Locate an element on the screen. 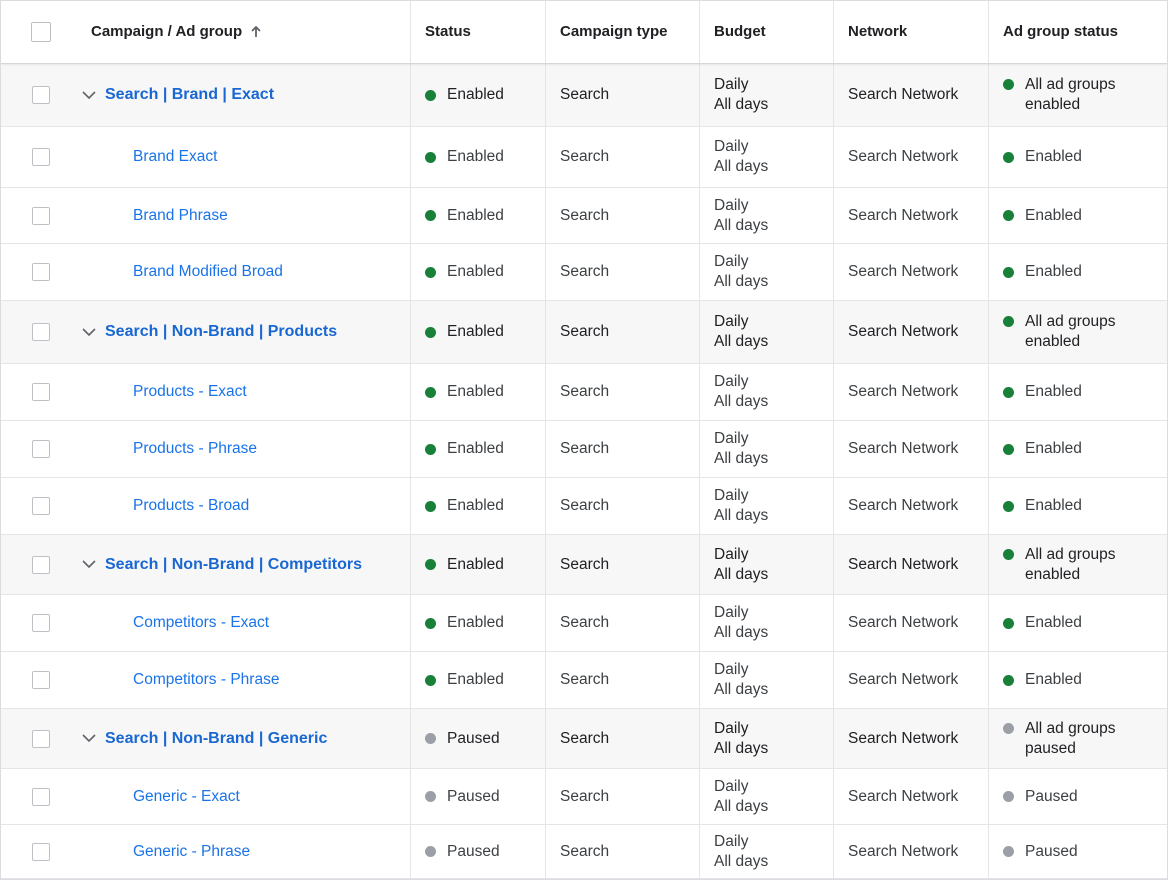 Image resolution: width=1168 pixels, height=880 pixels. header-network-cell: Network is located at coordinates (911, 32).